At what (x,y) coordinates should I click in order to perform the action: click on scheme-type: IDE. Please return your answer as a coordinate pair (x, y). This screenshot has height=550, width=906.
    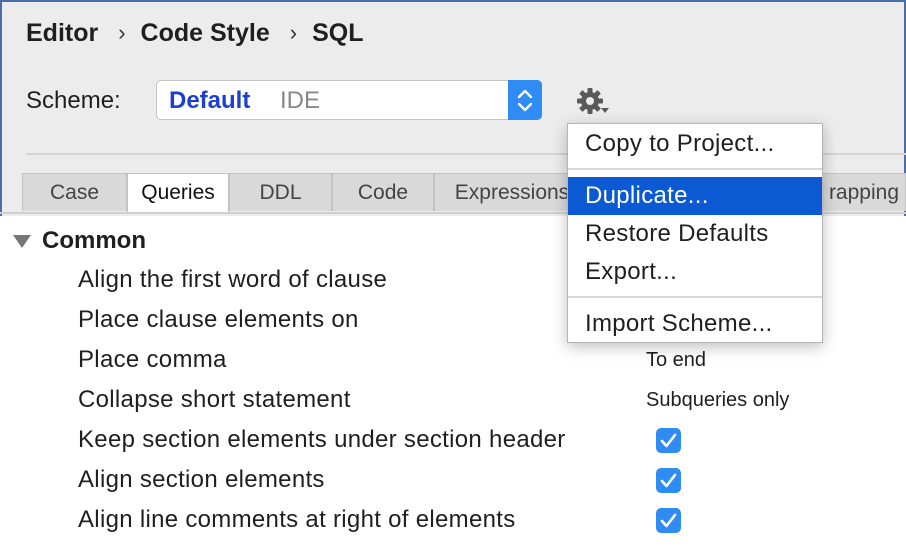
    Looking at the image, I should click on (300, 100).